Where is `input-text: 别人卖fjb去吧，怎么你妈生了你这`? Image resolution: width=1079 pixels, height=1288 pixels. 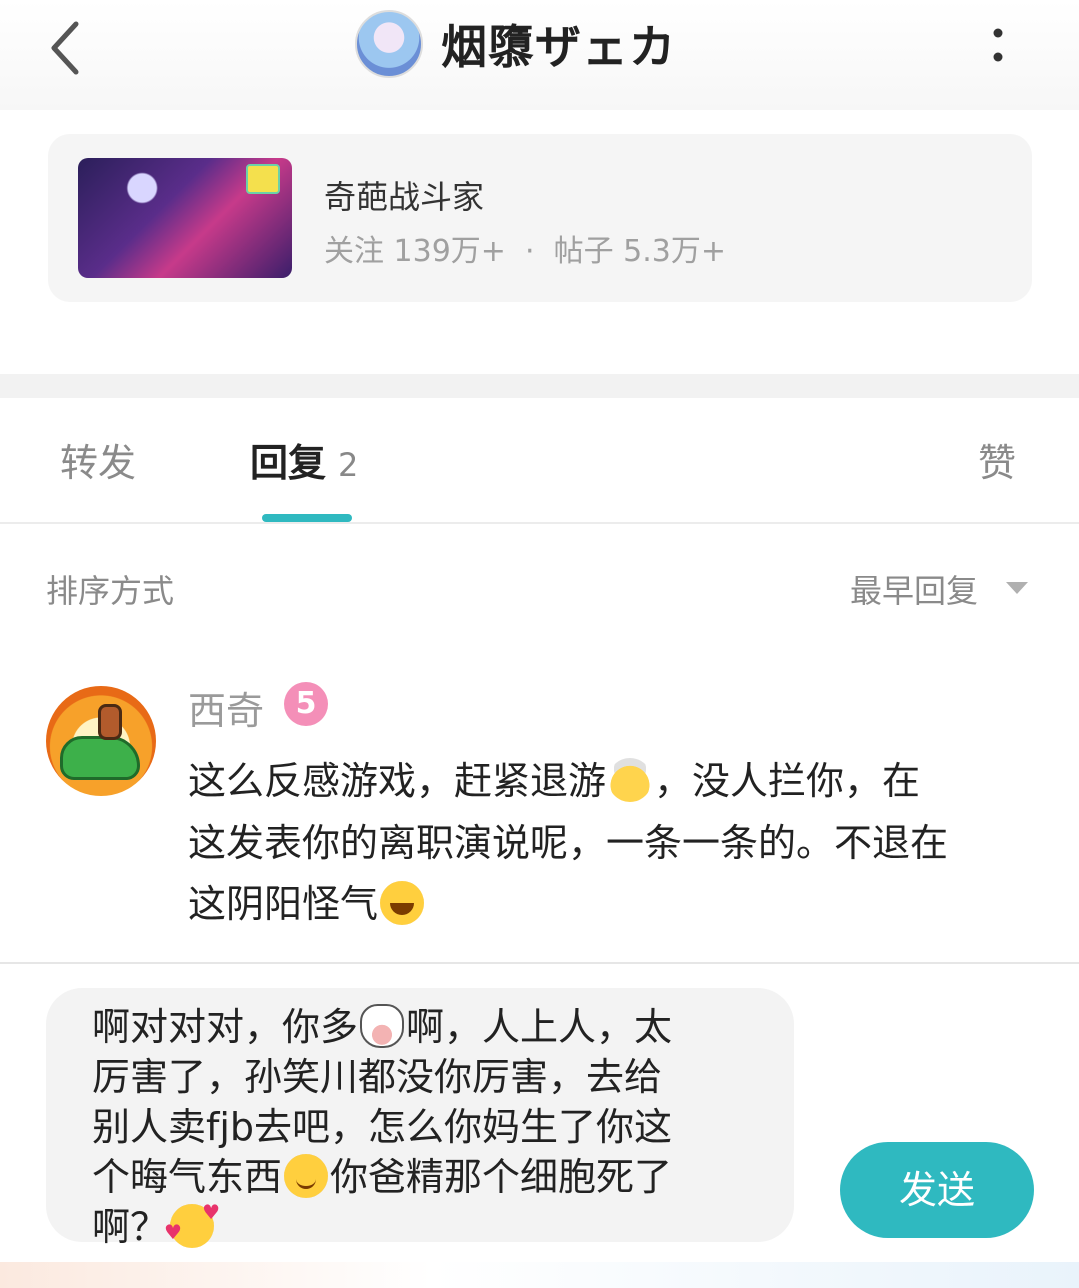 input-text: 别人卖fjb去吧，怎么你妈生了你这 is located at coordinates (382, 1127).